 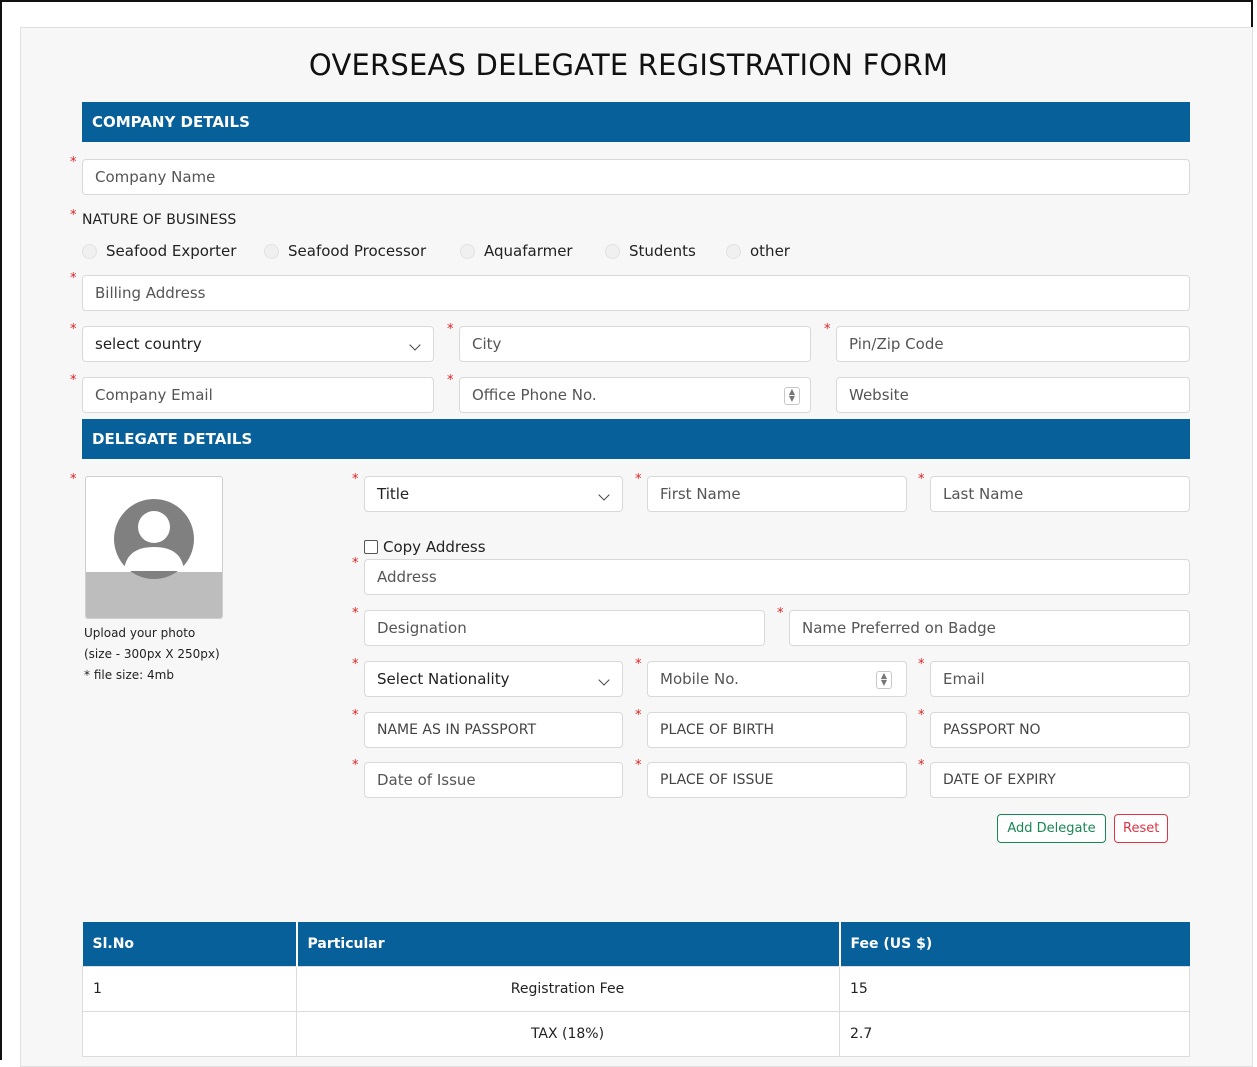 I want to click on billing-address-input: Billing Address, so click(x=636, y=293).